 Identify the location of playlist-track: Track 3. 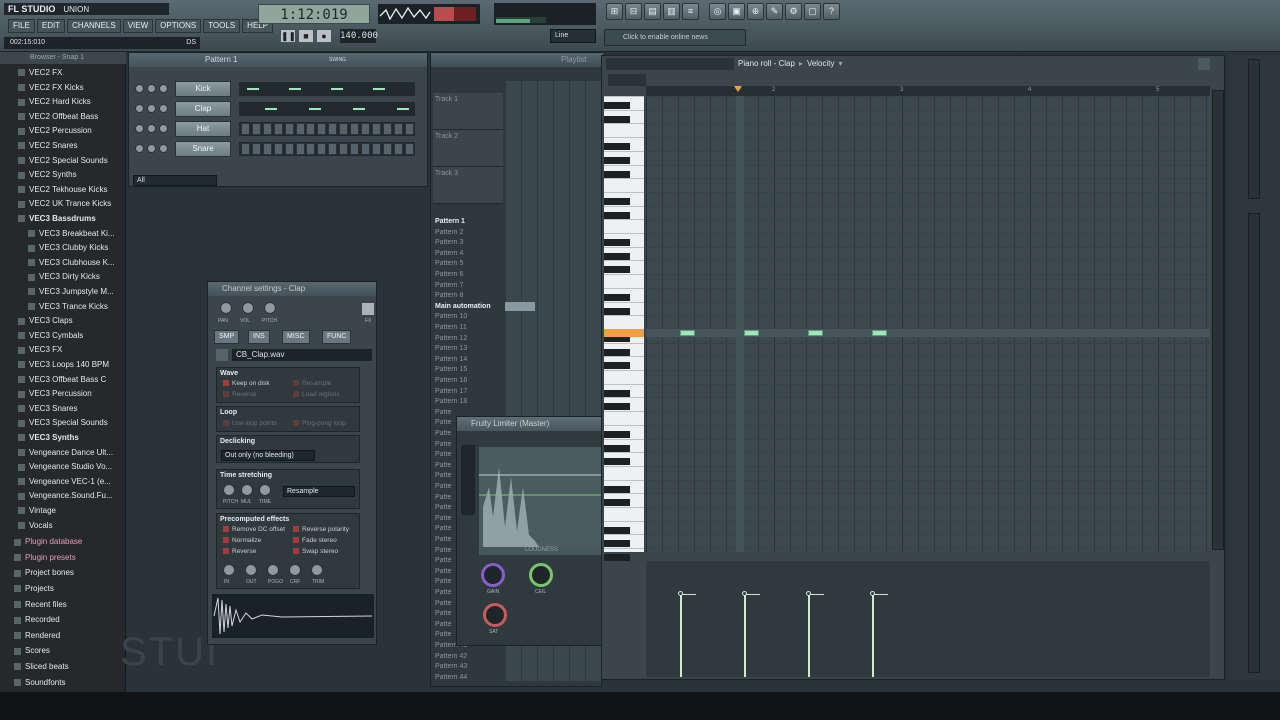
(468, 185).